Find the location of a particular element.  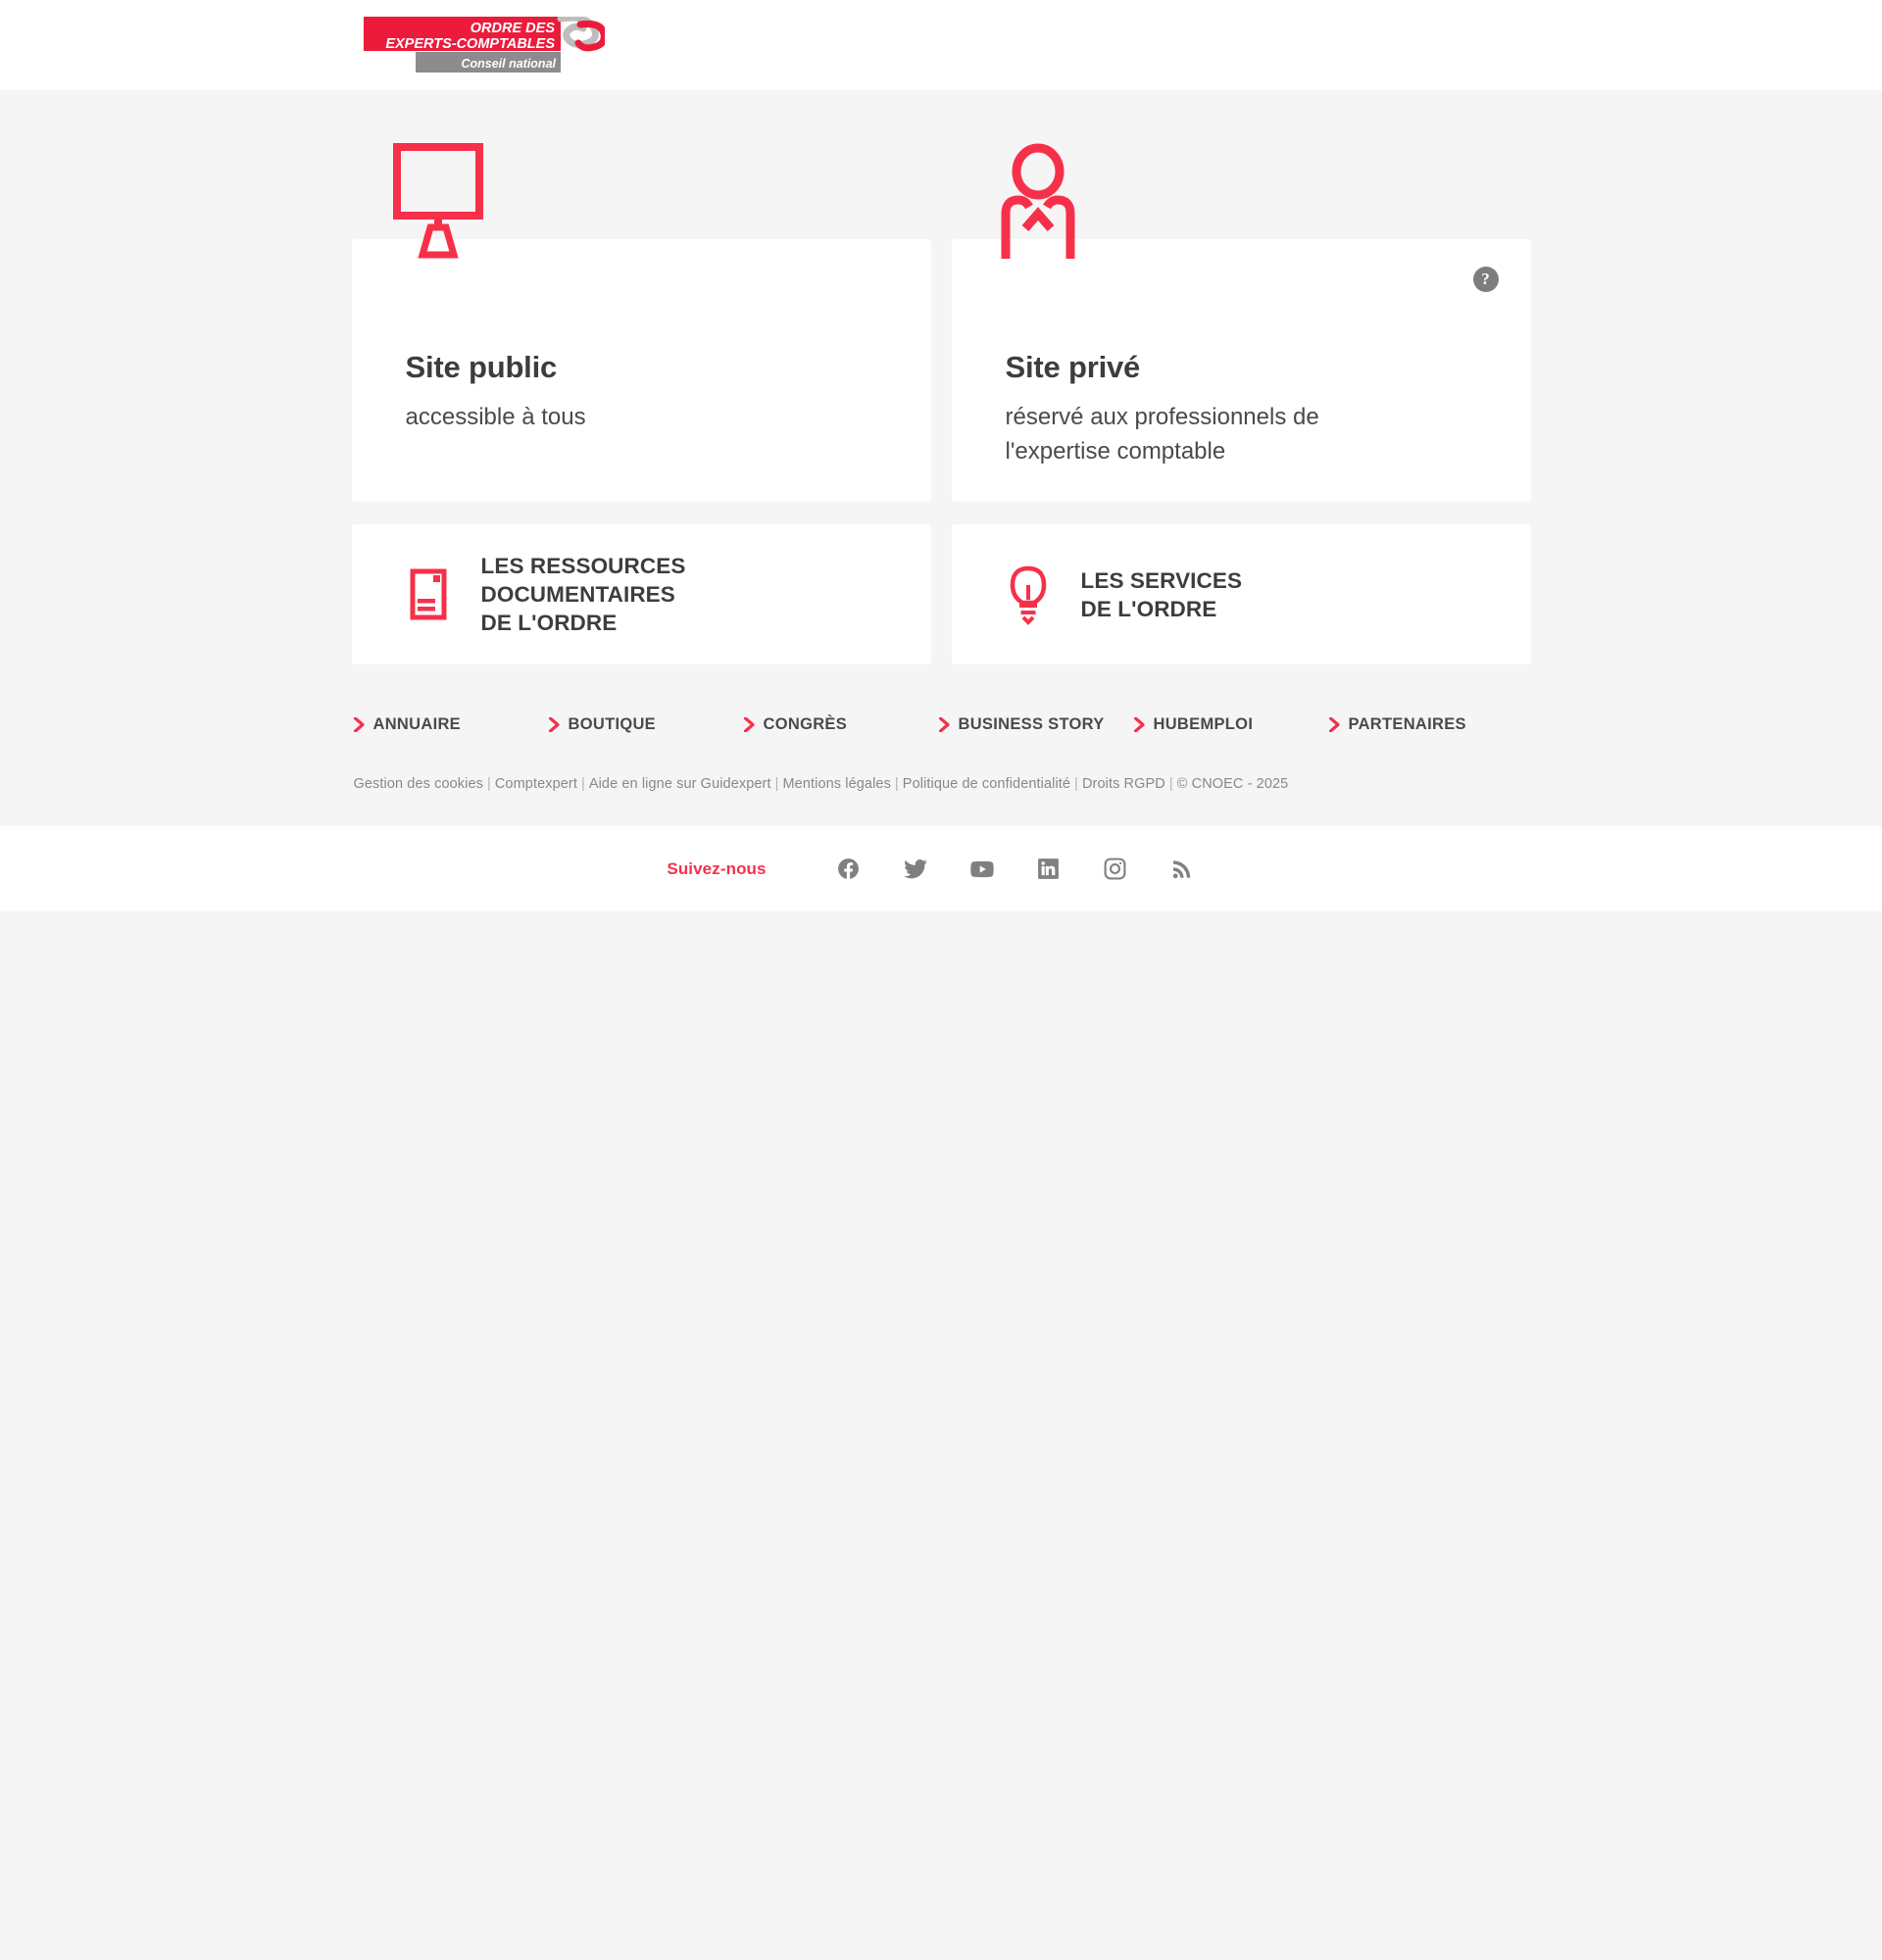

social-footer-bar: Suivez-nous is located at coordinates (941, 868).